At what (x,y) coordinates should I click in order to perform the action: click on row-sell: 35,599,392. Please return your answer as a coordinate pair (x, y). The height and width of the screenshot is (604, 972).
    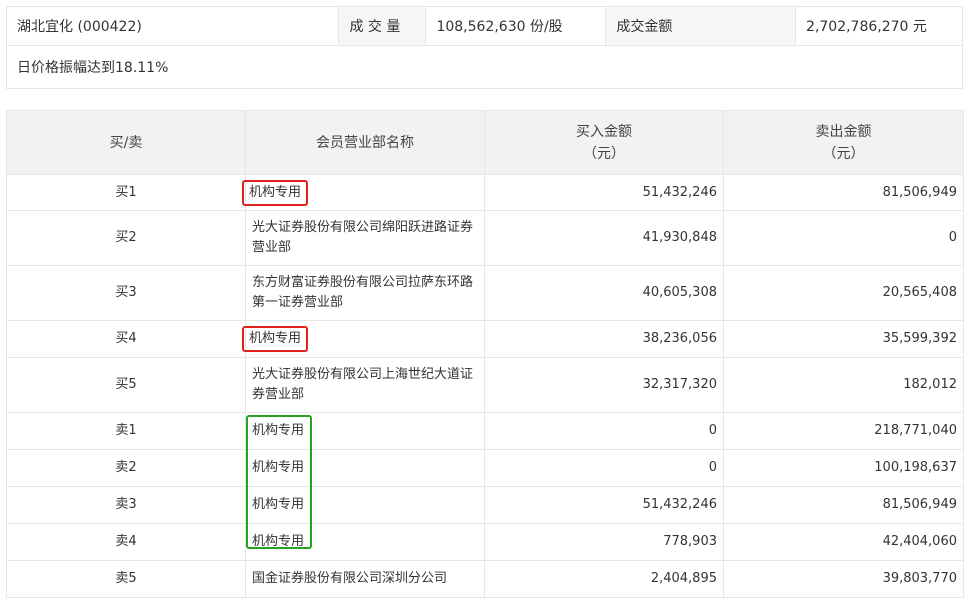
    Looking at the image, I should click on (843, 339).